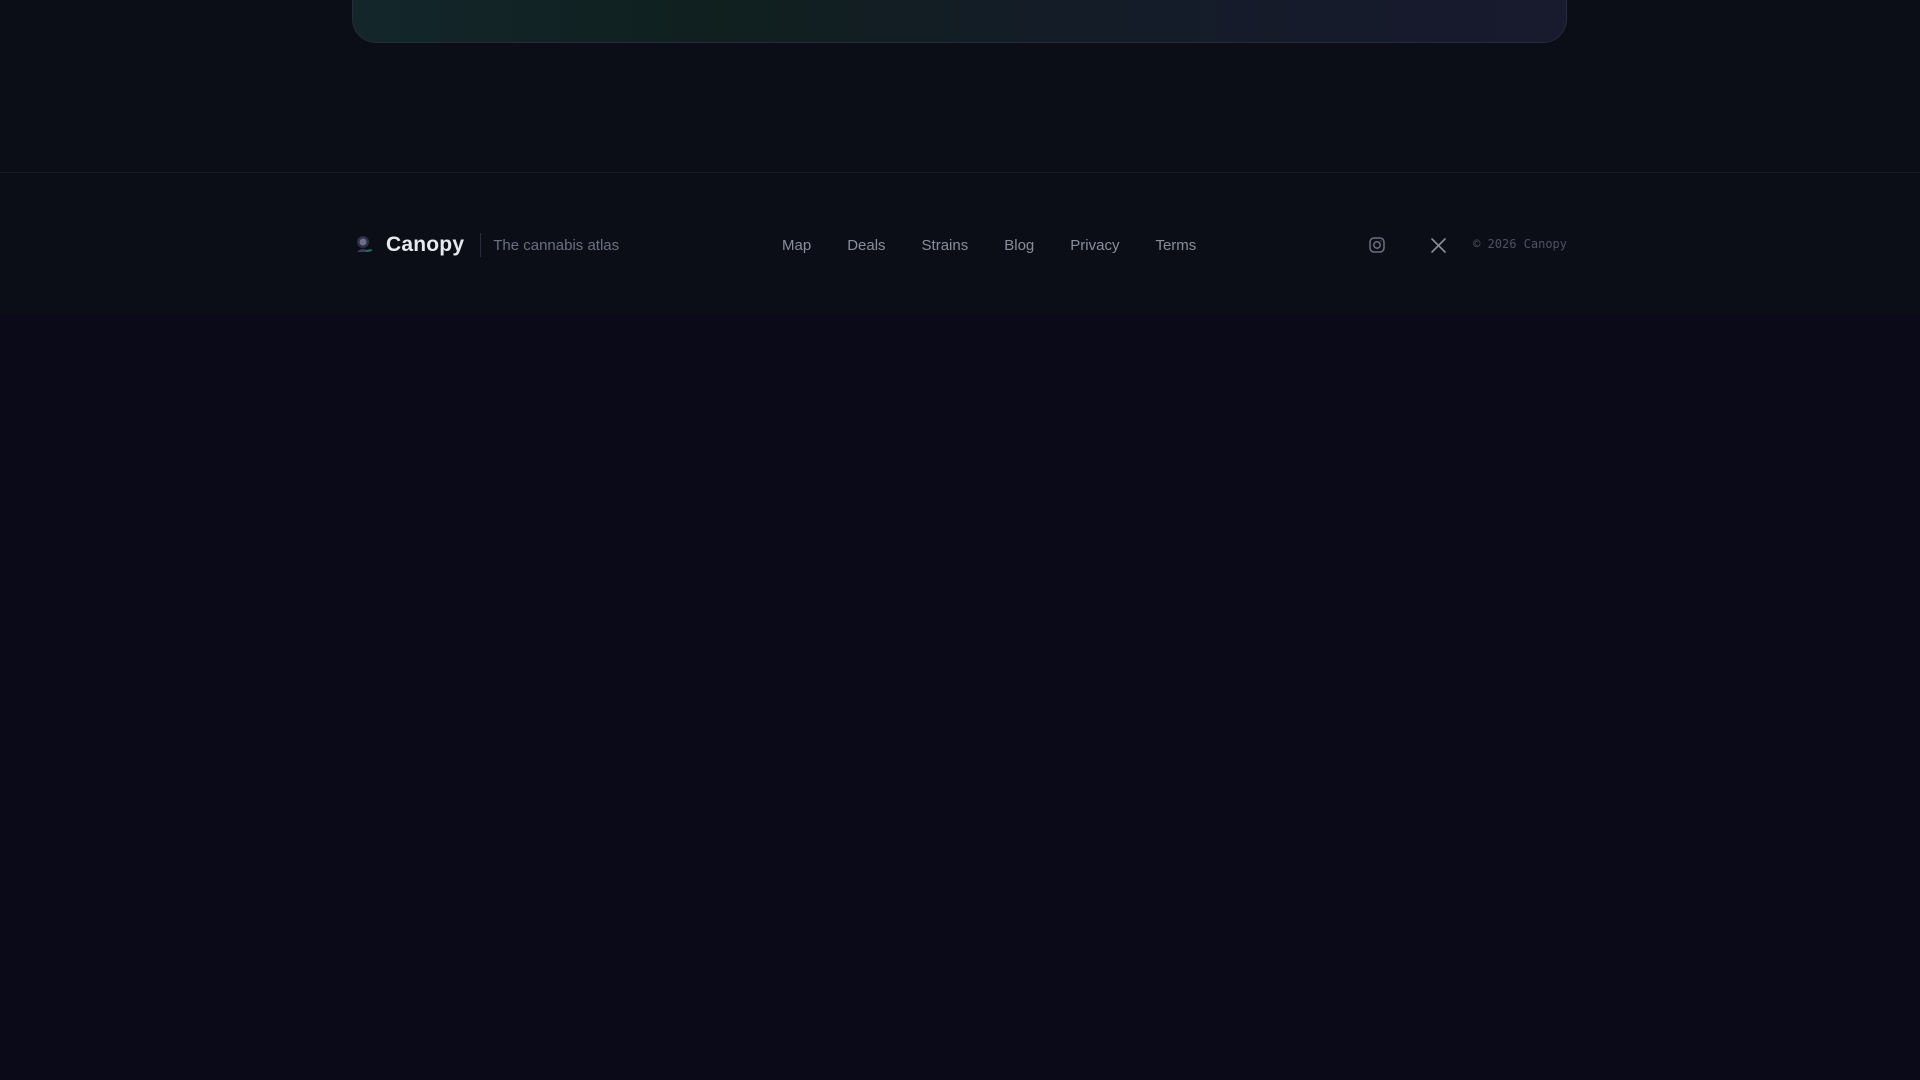  Describe the element at coordinates (945, 245) in the screenshot. I see `footer-link-strains: Strains` at that location.